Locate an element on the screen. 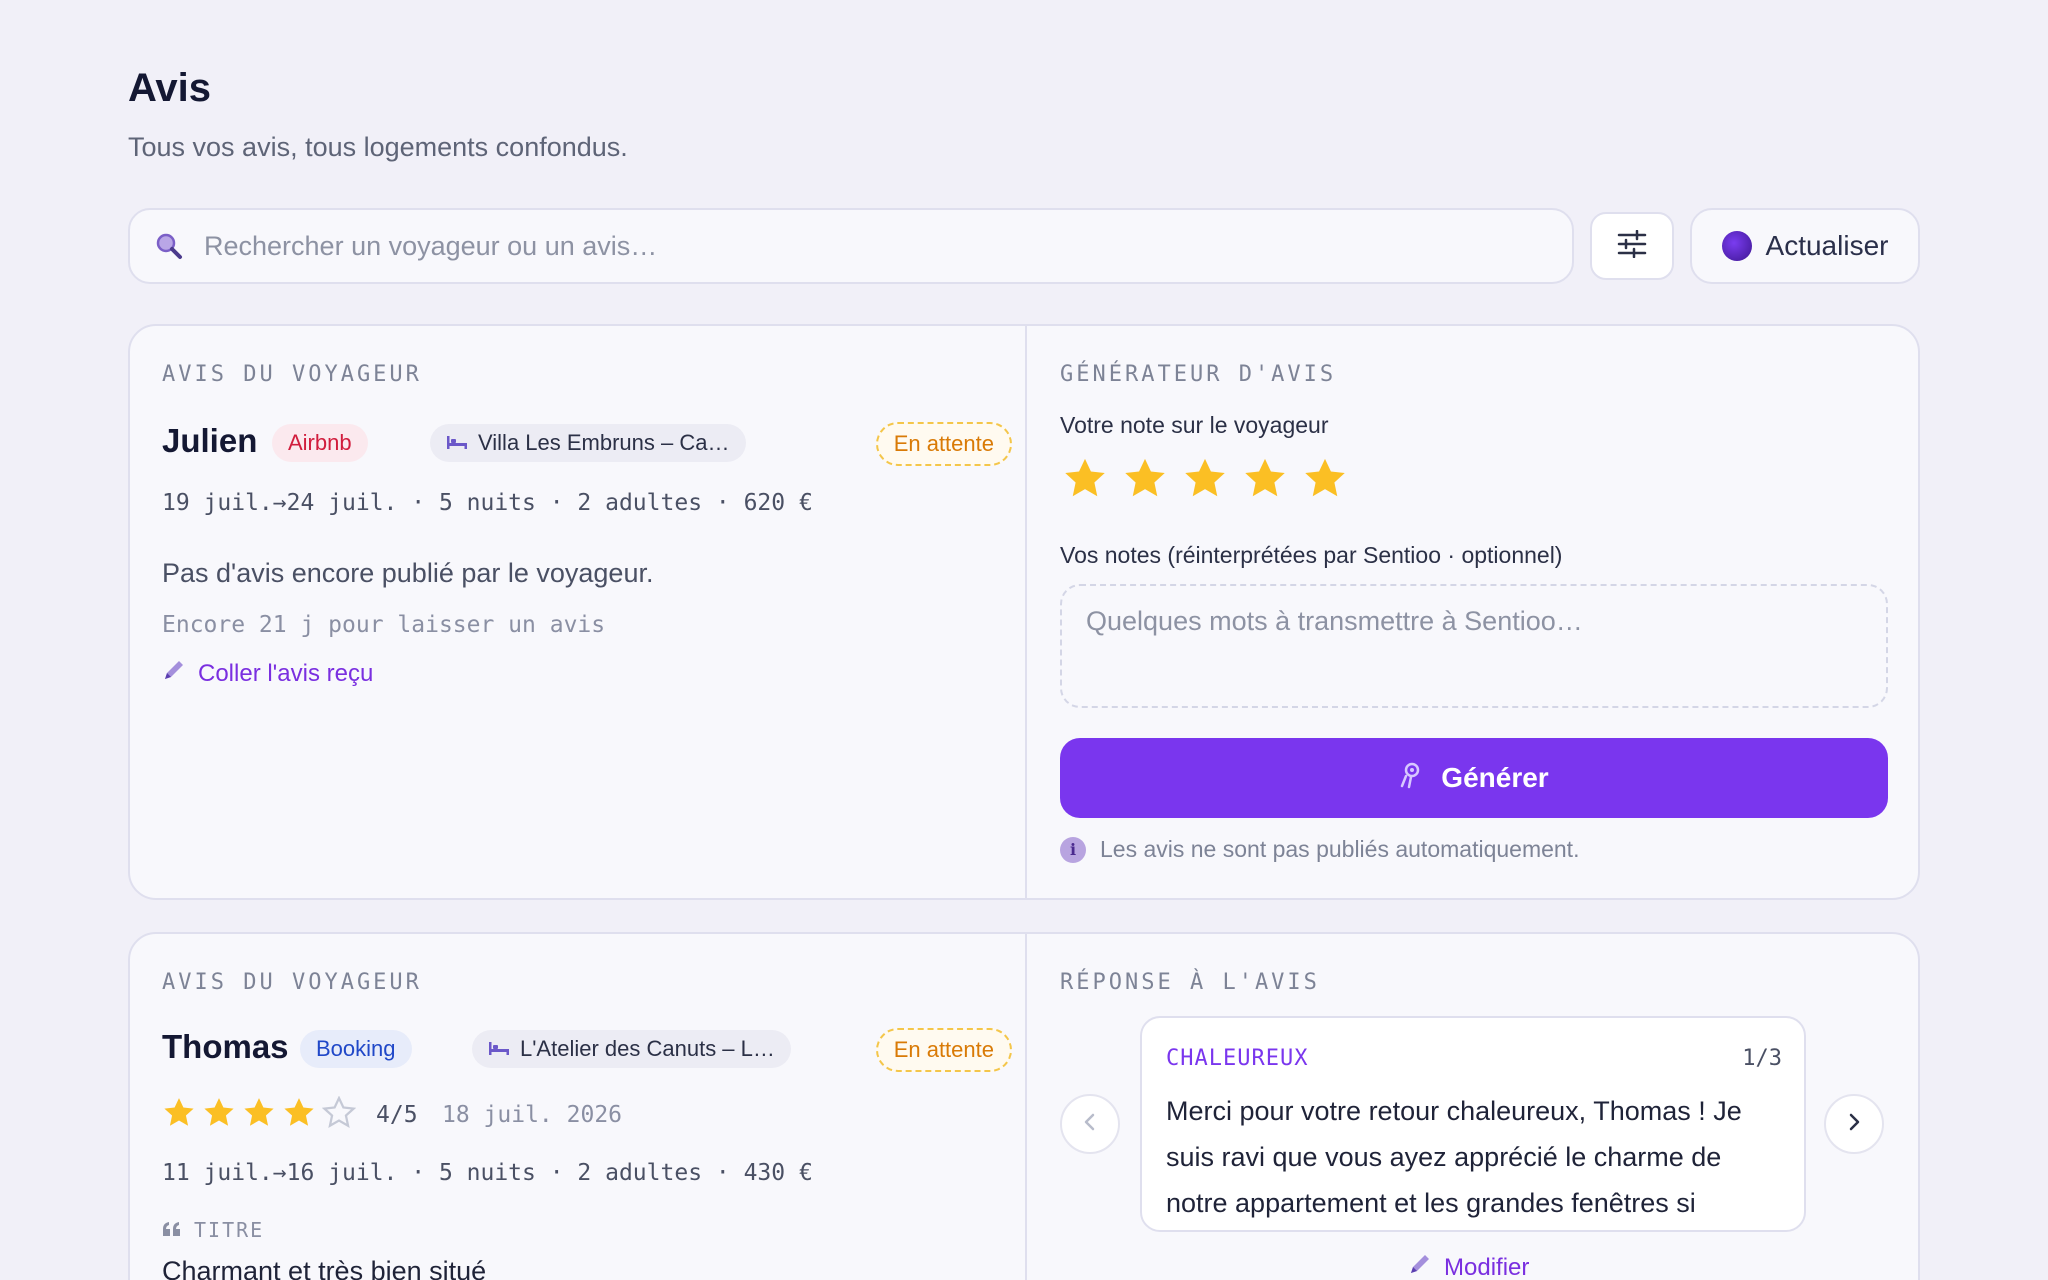 The width and height of the screenshot is (2048, 1280). platform-badge: Booking is located at coordinates (356, 1049).